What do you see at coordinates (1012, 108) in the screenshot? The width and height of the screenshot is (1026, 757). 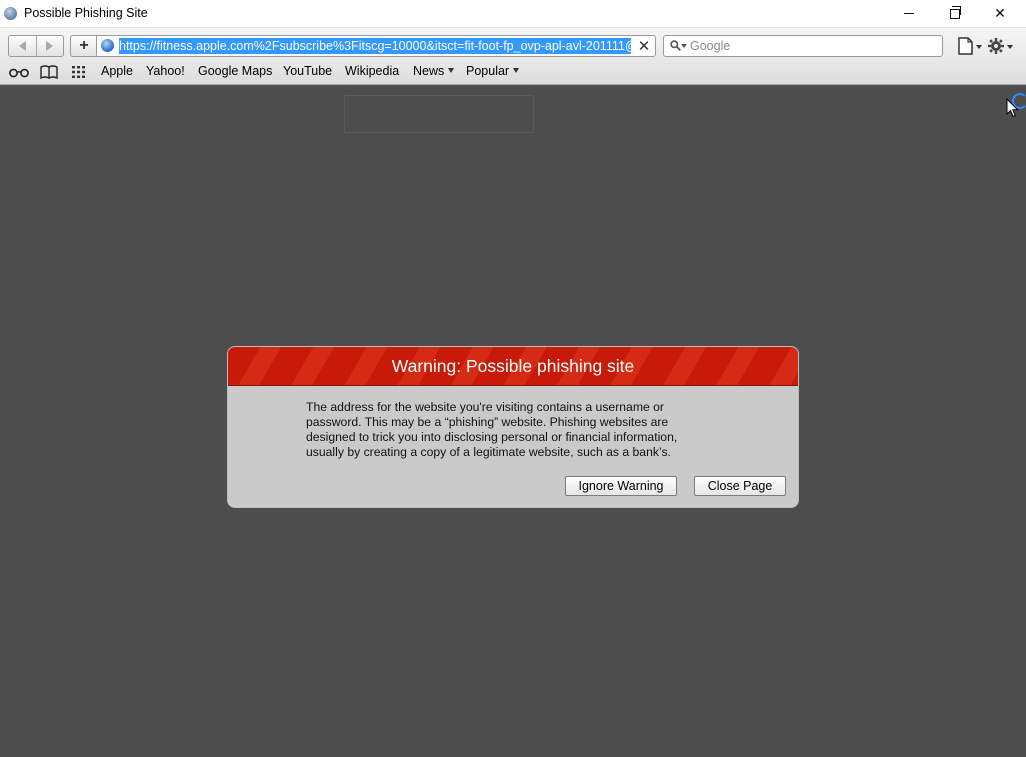 I see `mouse-cursor-icon` at bounding box center [1012, 108].